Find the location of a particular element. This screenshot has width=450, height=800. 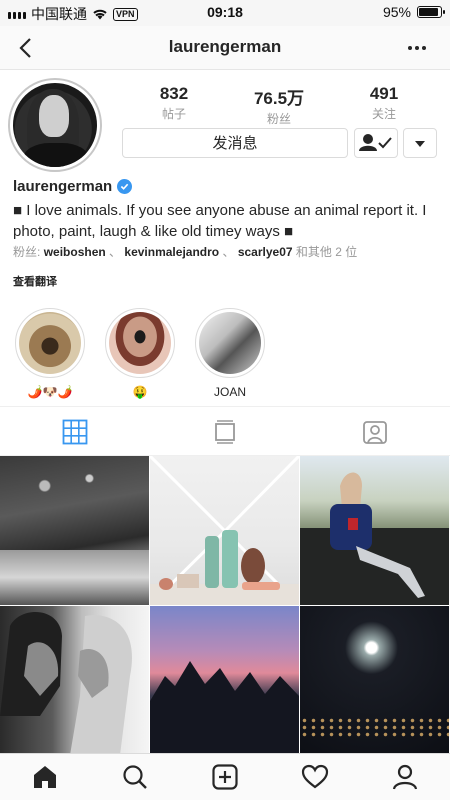

user-check-icon is located at coordinates (375, 142).